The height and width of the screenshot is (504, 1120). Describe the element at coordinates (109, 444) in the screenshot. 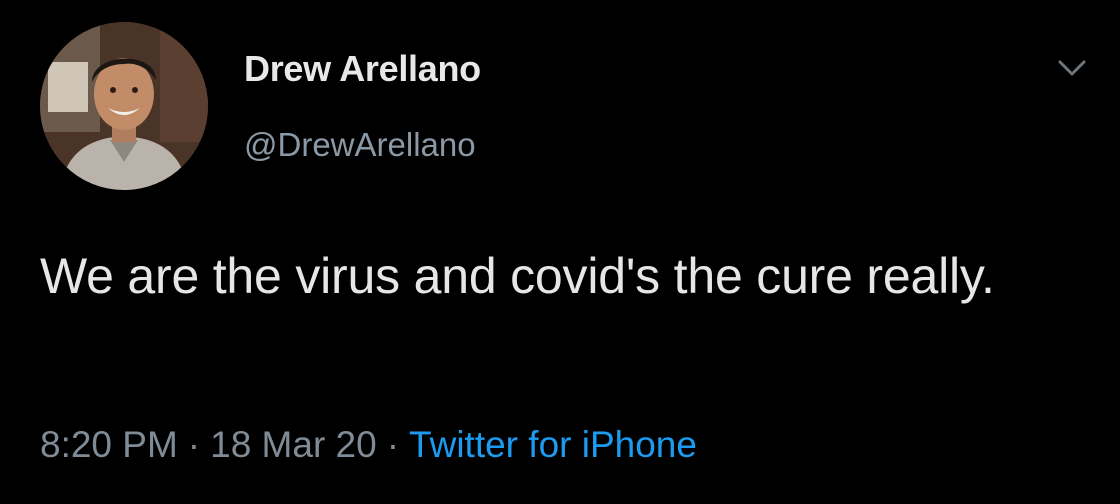

I see `tweet-time: 8:20 PM` at that location.